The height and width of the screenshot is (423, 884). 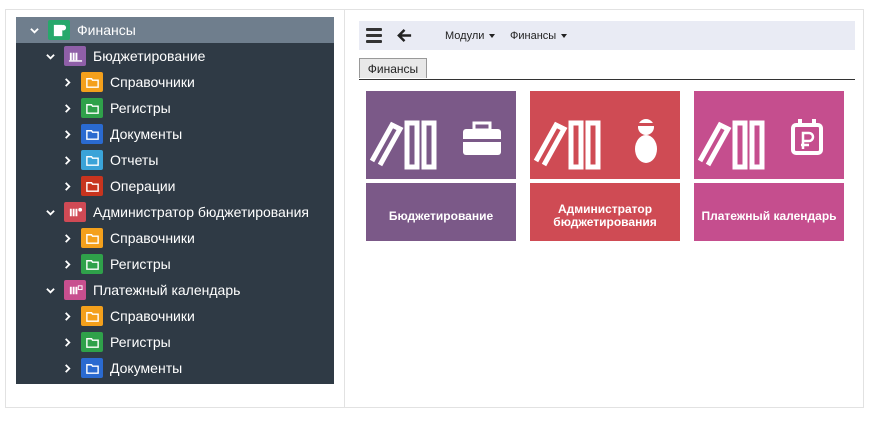 I want to click on briefcase-icon, so click(x=482, y=138).